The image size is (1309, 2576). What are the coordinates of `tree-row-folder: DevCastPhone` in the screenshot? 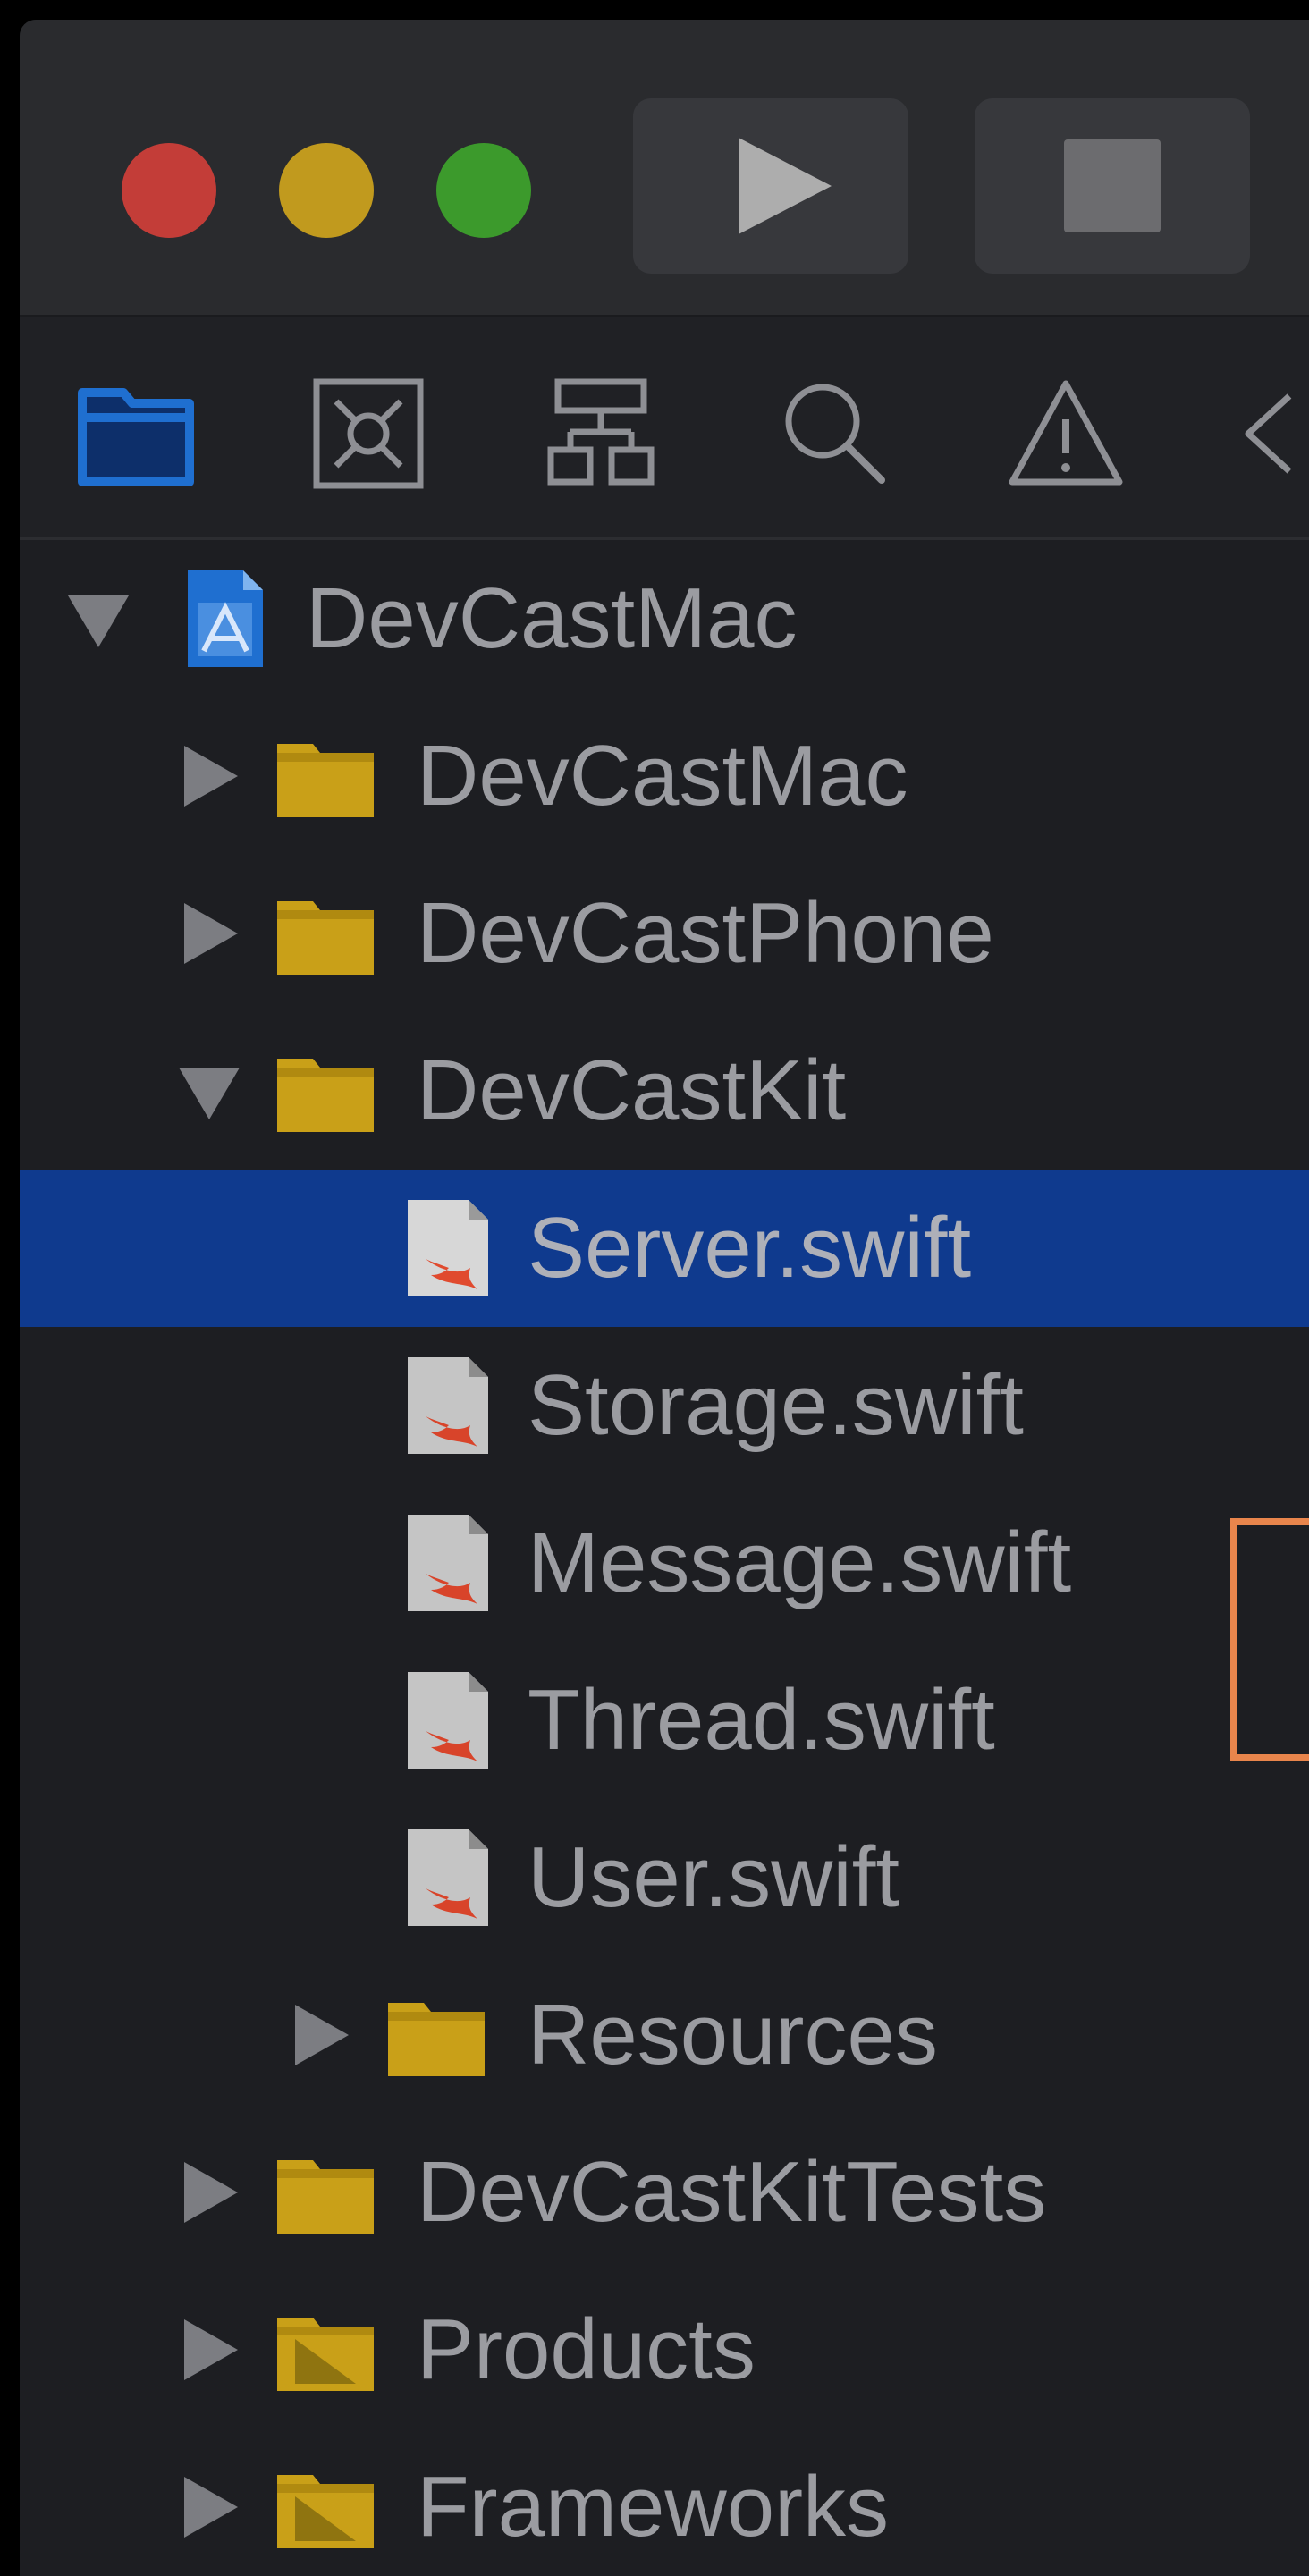 It's located at (664, 933).